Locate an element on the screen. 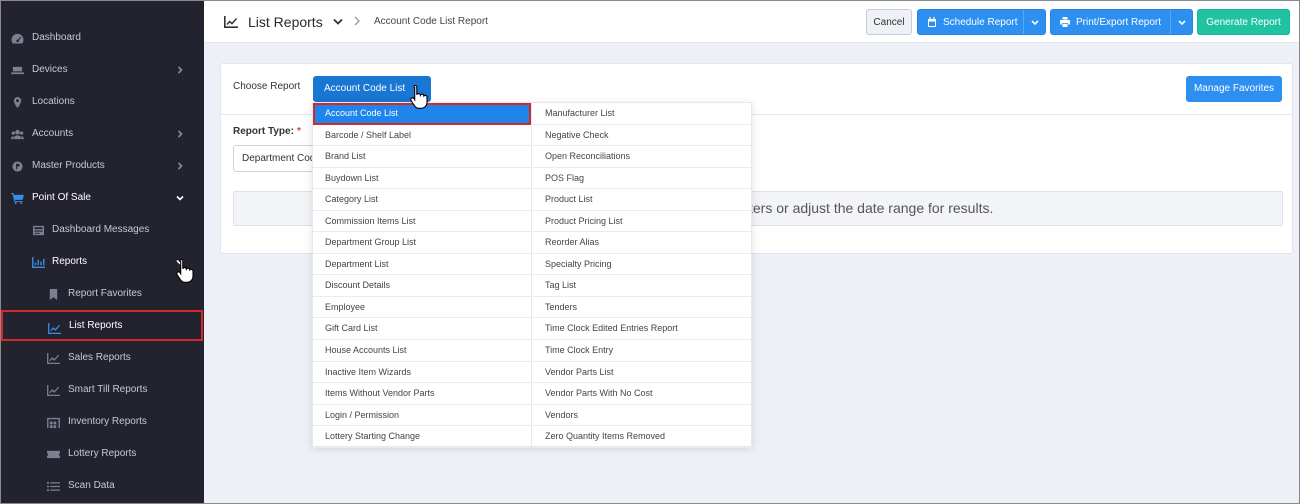 This screenshot has width=1300, height=504. sidebar-item-report-favorites: Report Favorites is located at coordinates (102, 294).